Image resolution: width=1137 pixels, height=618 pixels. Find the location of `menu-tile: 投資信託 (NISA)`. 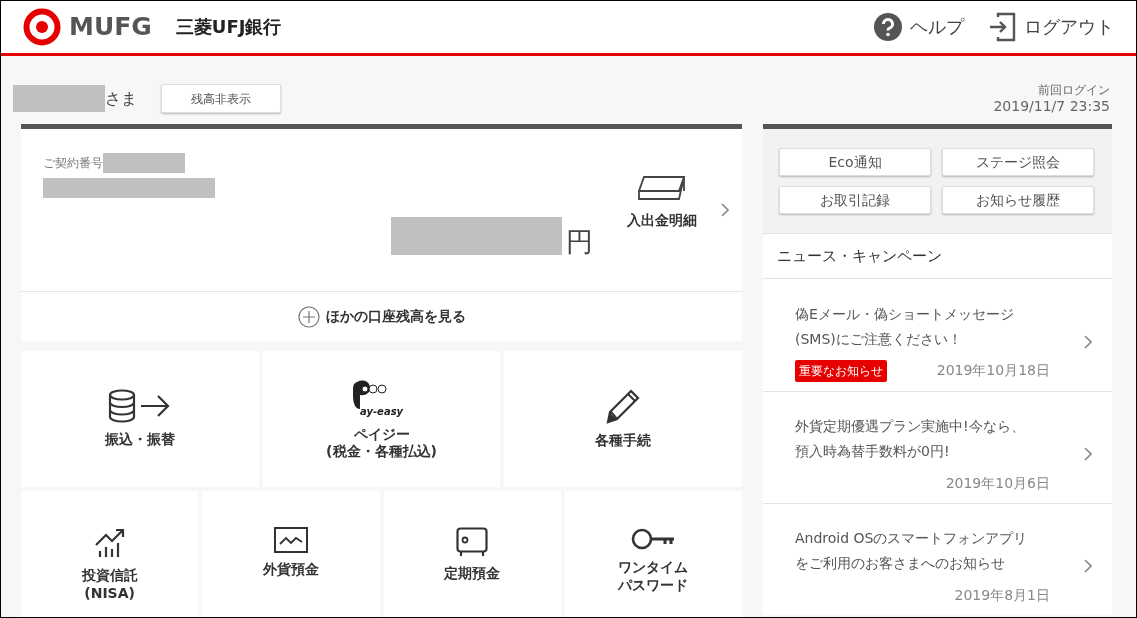

menu-tile: 投資信託 (NISA) is located at coordinates (110, 554).